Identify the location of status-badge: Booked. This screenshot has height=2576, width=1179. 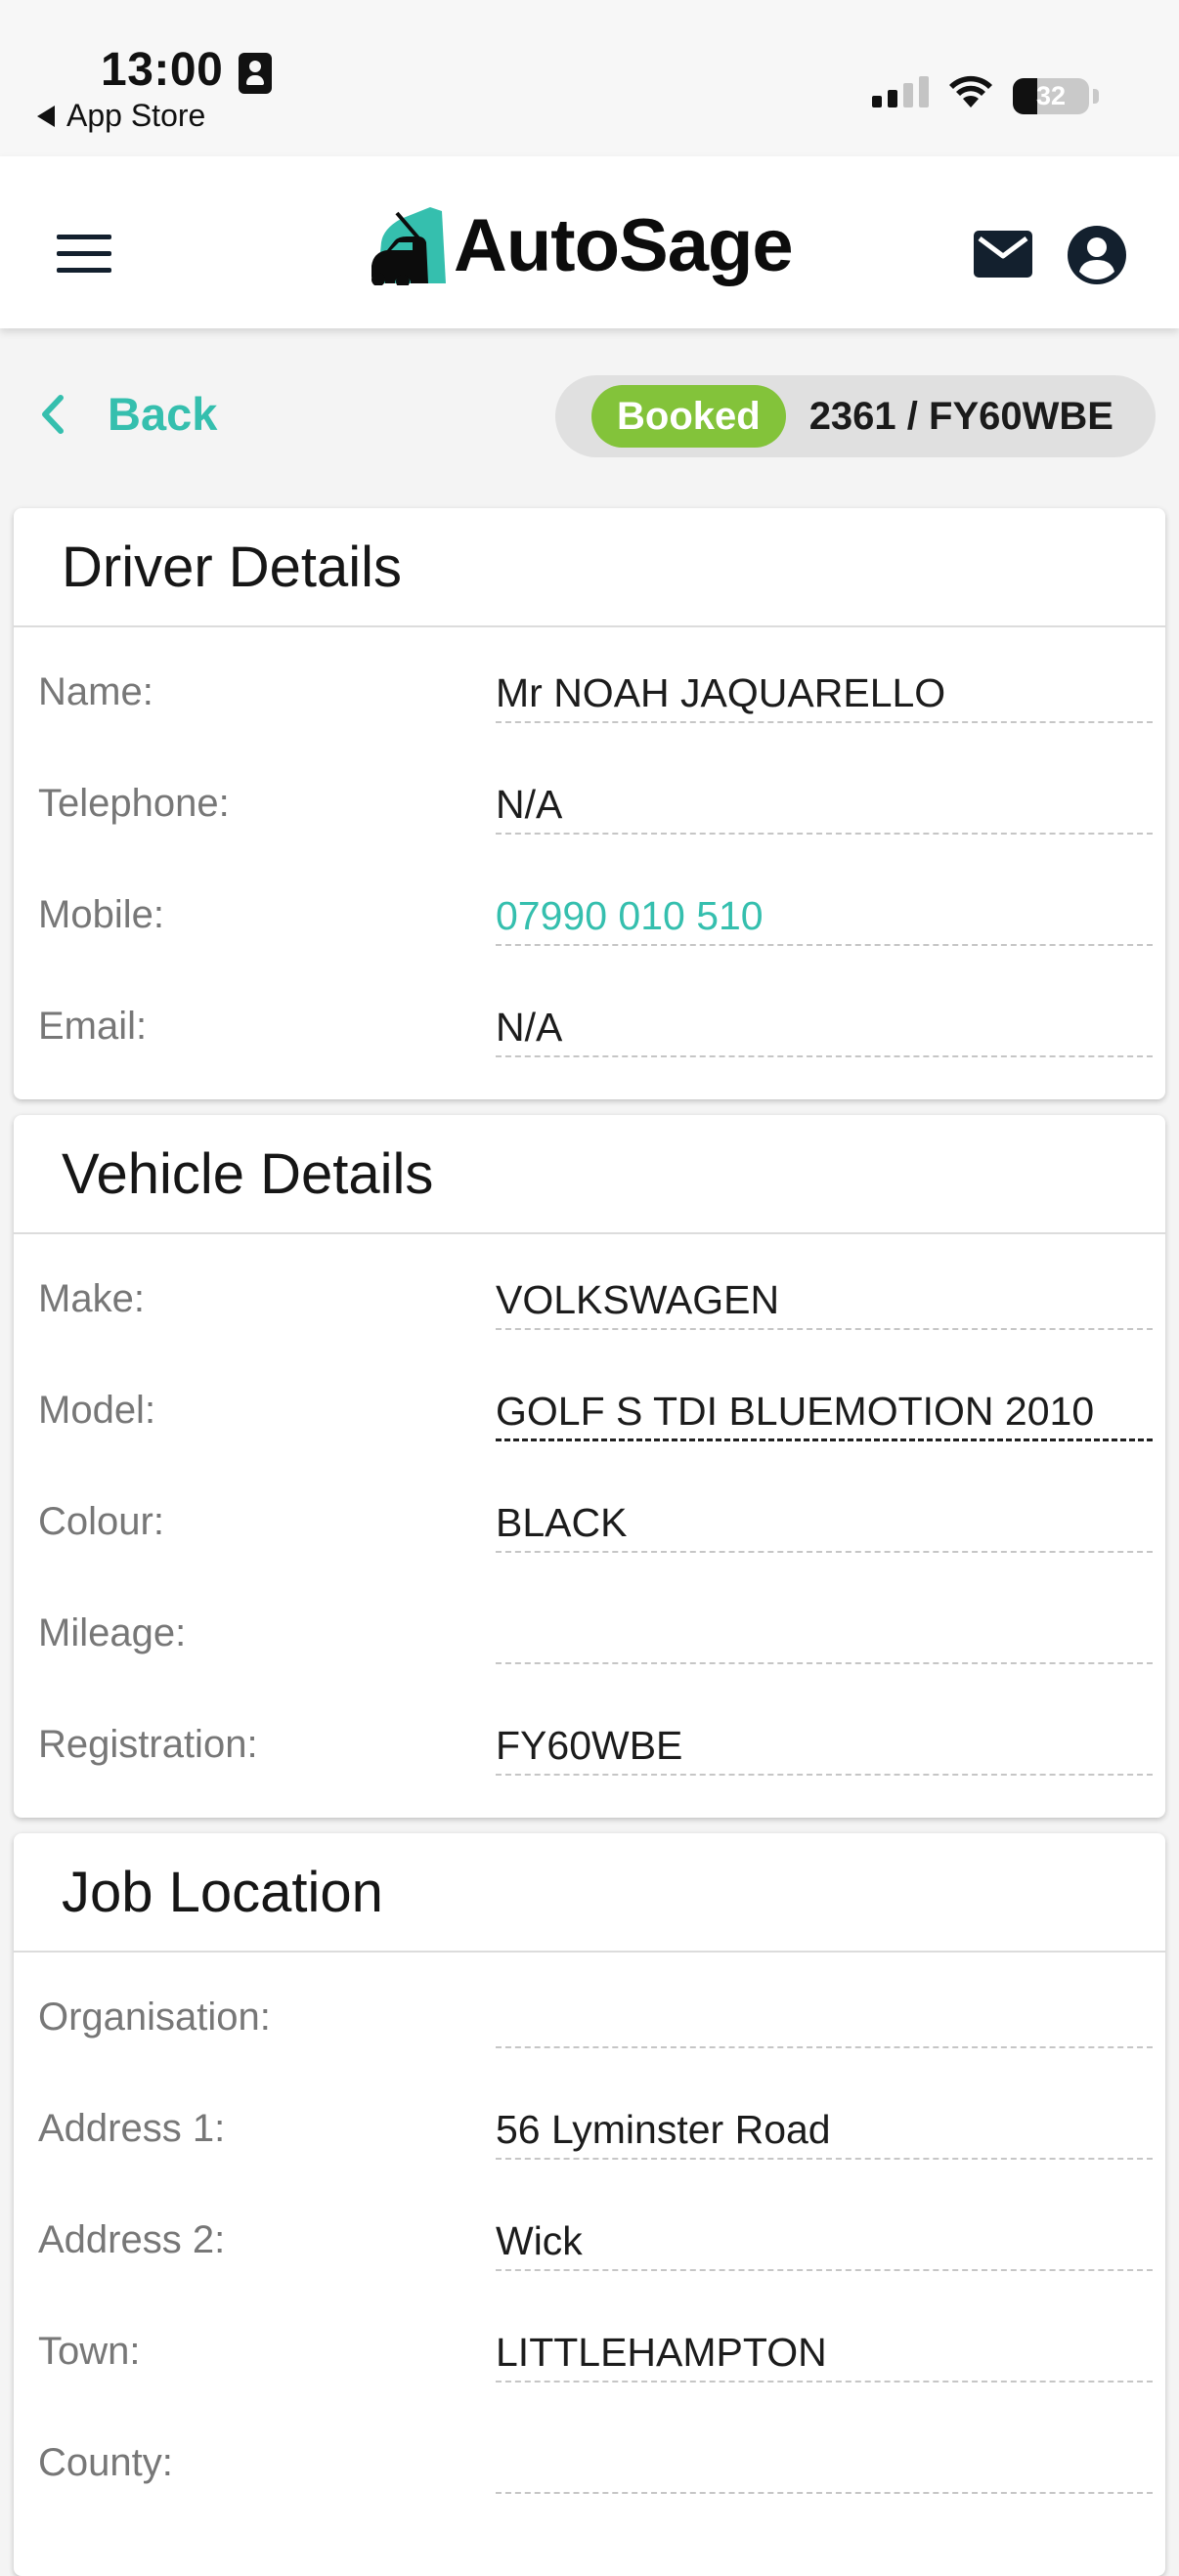
(688, 416).